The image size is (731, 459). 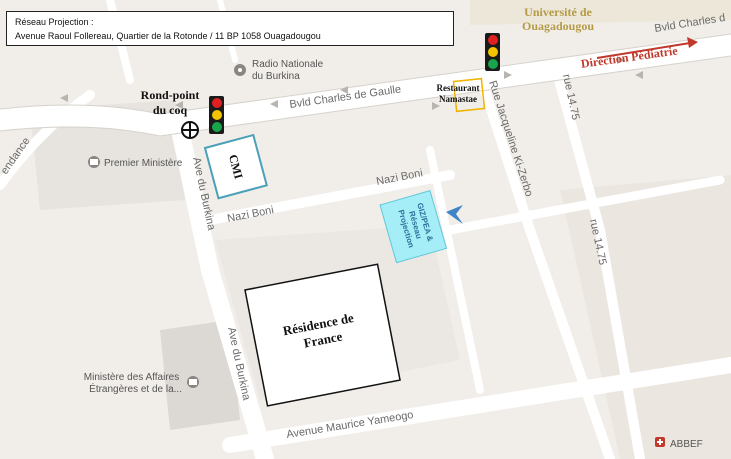 I want to click on poi-label-radio-line-2: du Burkina, so click(x=276, y=76).